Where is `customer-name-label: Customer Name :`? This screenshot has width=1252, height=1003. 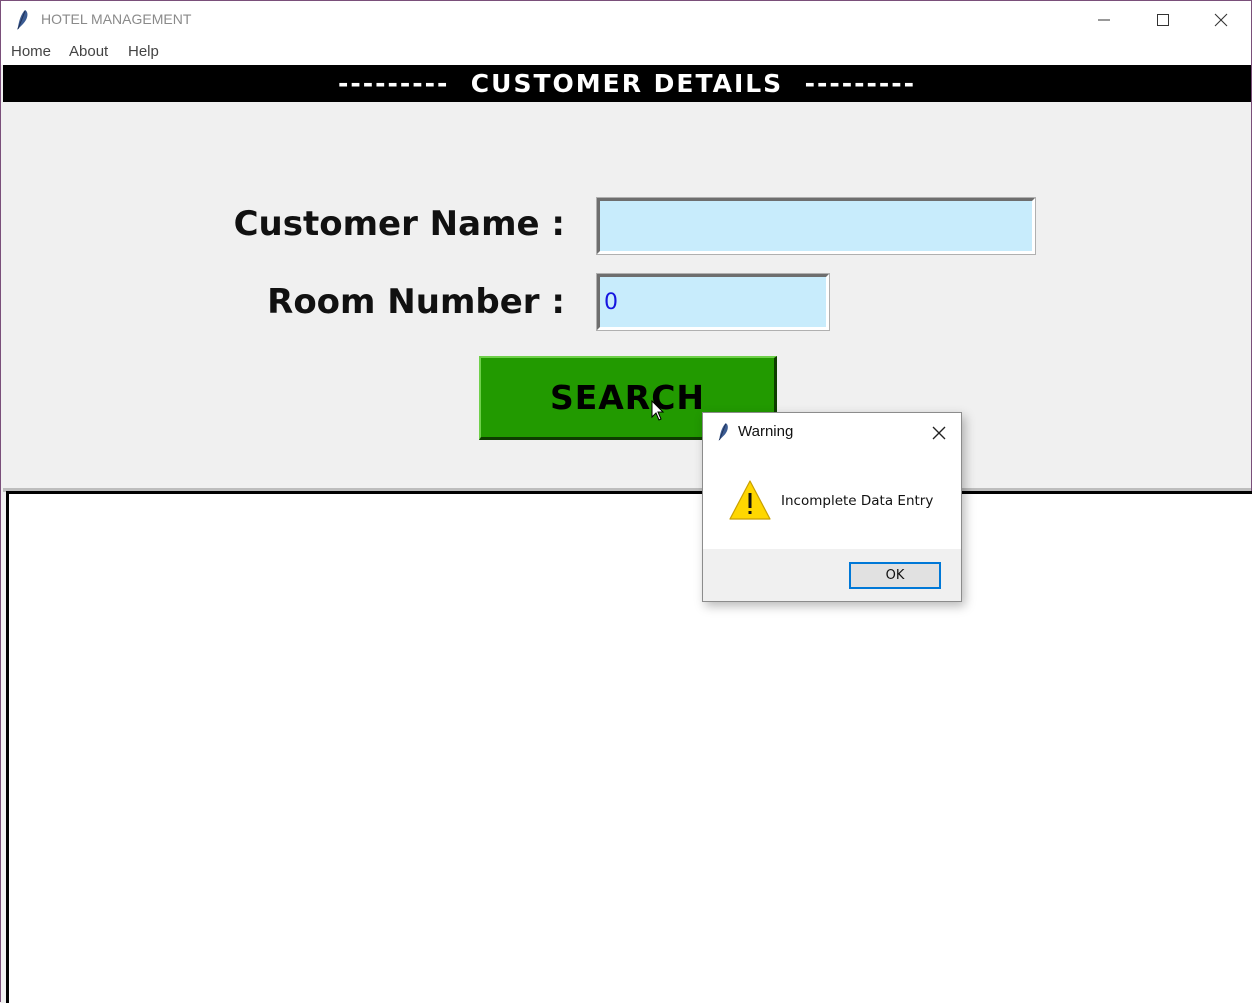
customer-name-label: Customer Name : is located at coordinates (399, 224).